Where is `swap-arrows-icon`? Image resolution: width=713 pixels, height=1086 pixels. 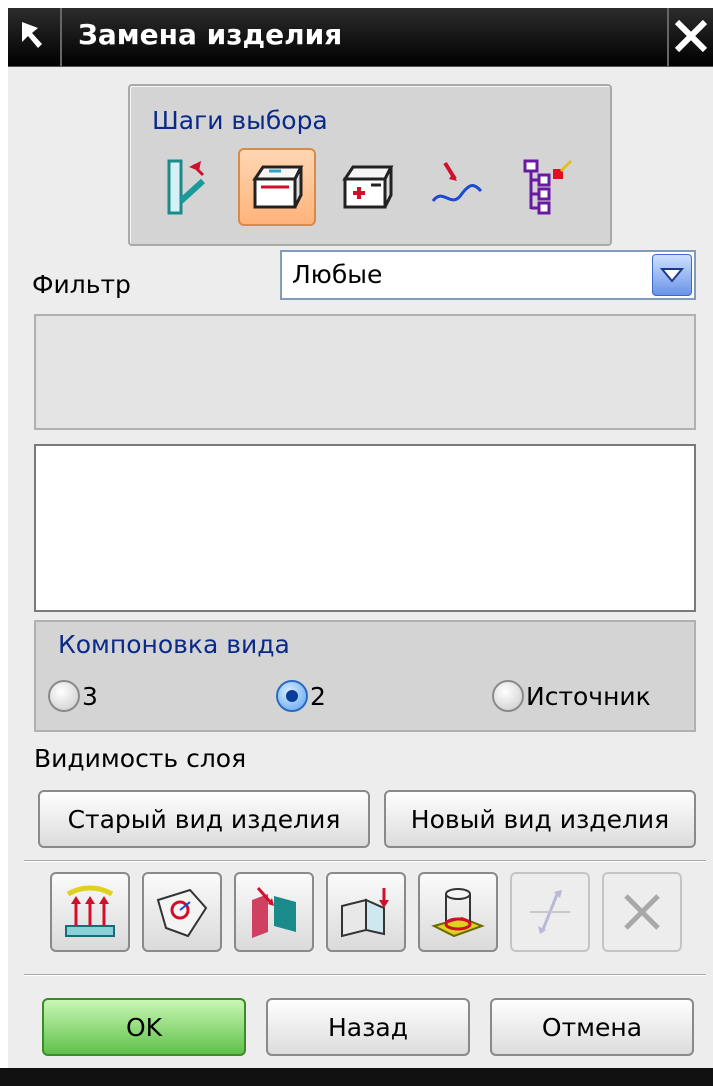 swap-arrows-icon is located at coordinates (550, 912).